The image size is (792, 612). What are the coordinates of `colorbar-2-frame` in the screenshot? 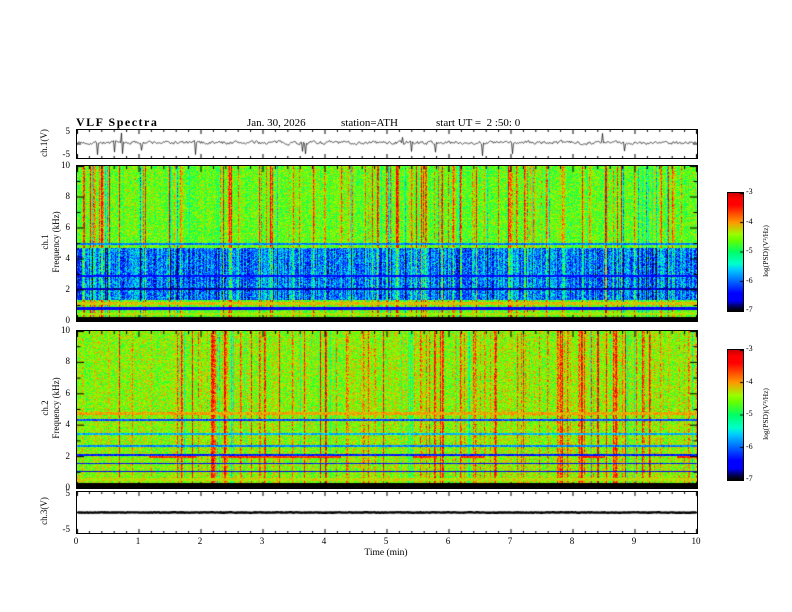 It's located at (735, 415).